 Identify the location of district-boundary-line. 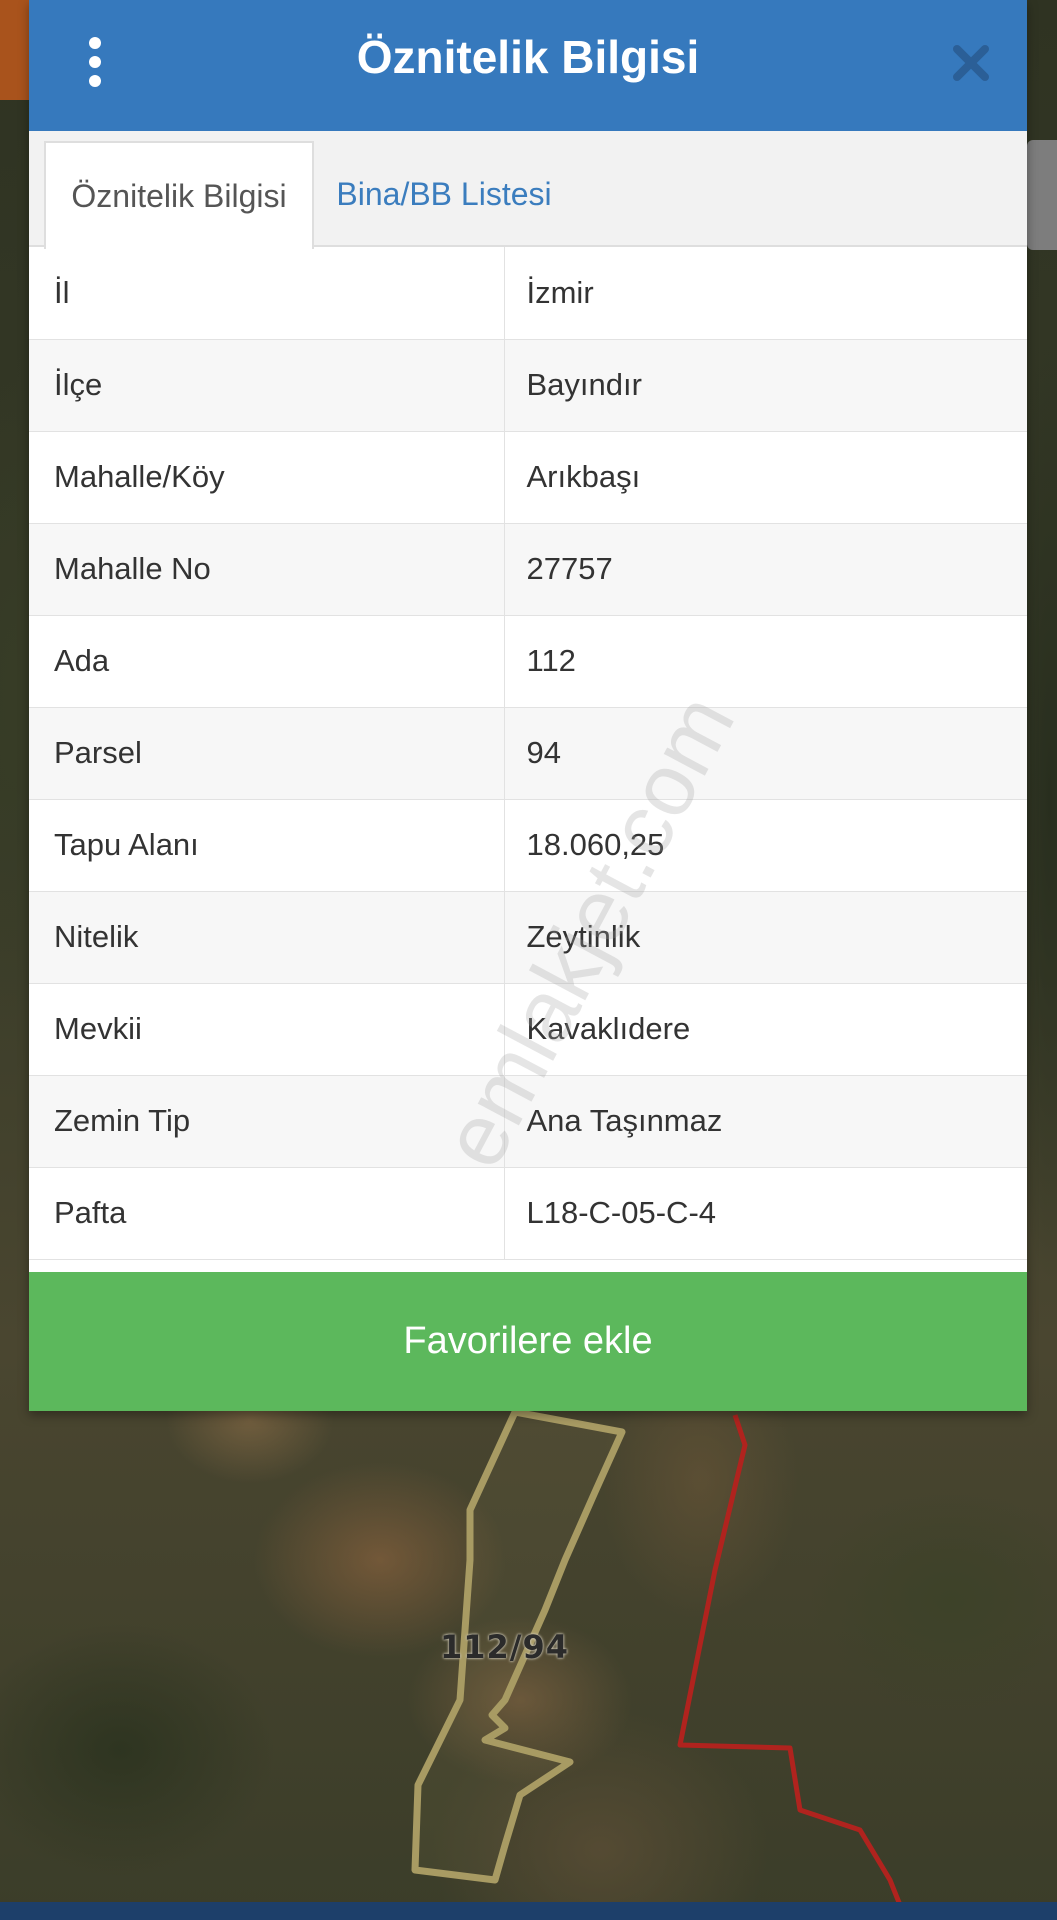
(790, 1660).